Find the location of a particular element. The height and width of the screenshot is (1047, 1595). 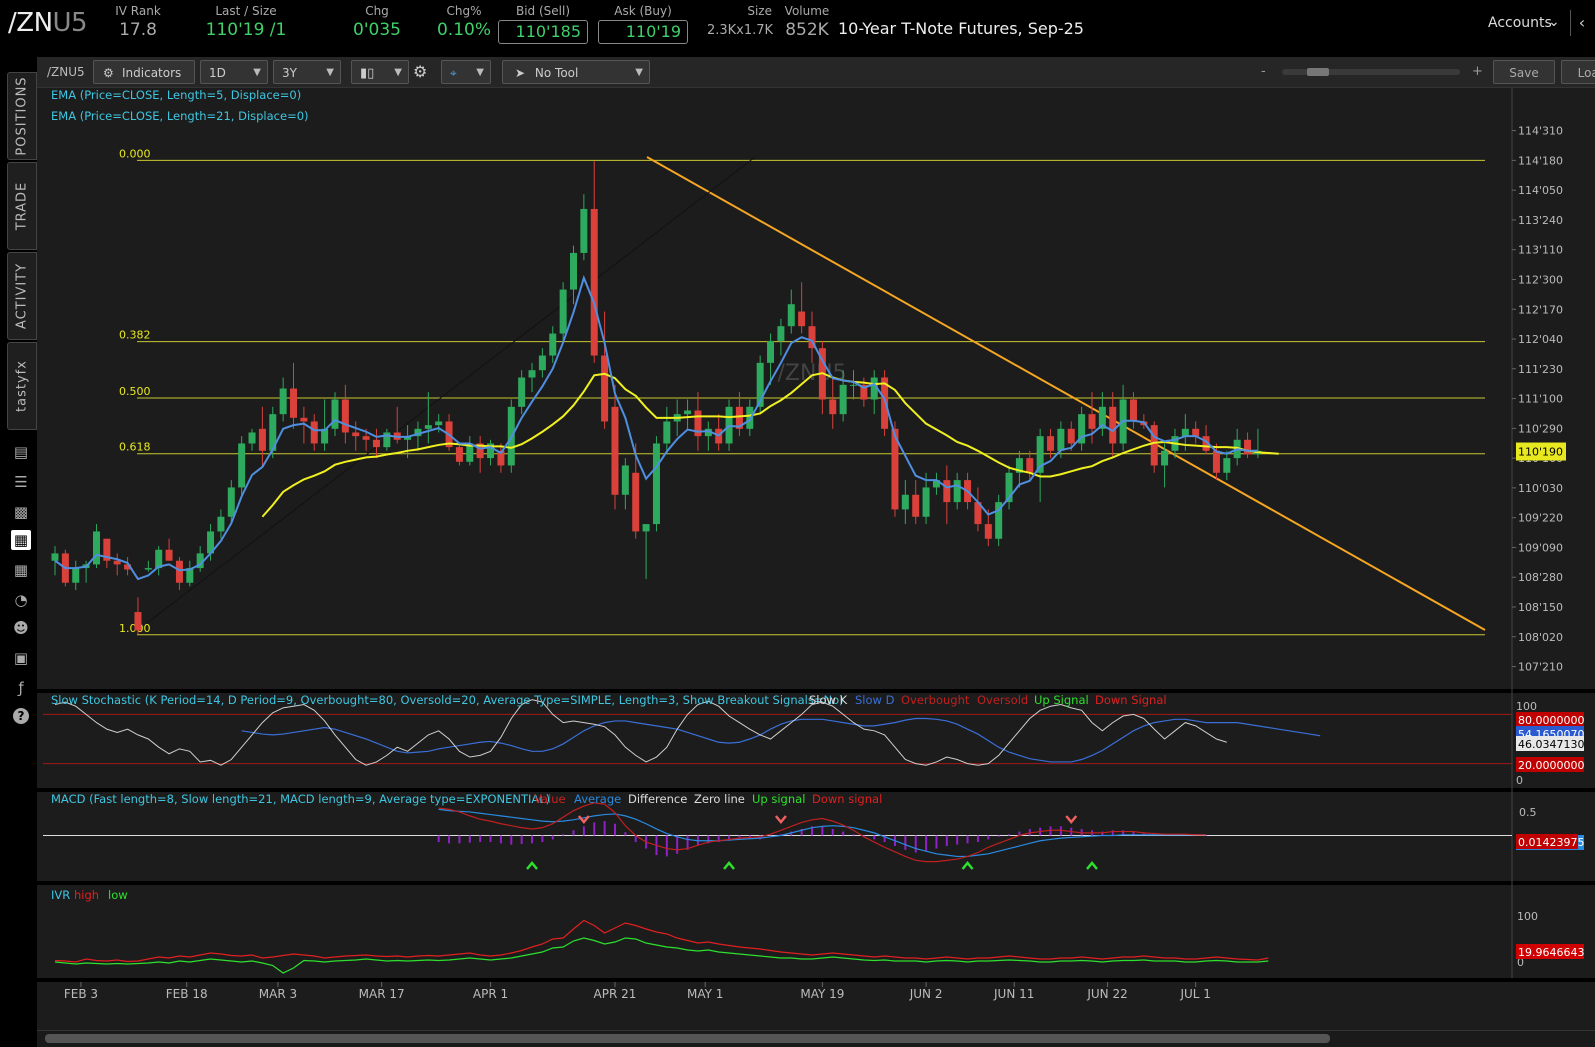

study-label-ema21: EMA (Price=CLOSE, Length=21, Displace=0) is located at coordinates (180, 116).